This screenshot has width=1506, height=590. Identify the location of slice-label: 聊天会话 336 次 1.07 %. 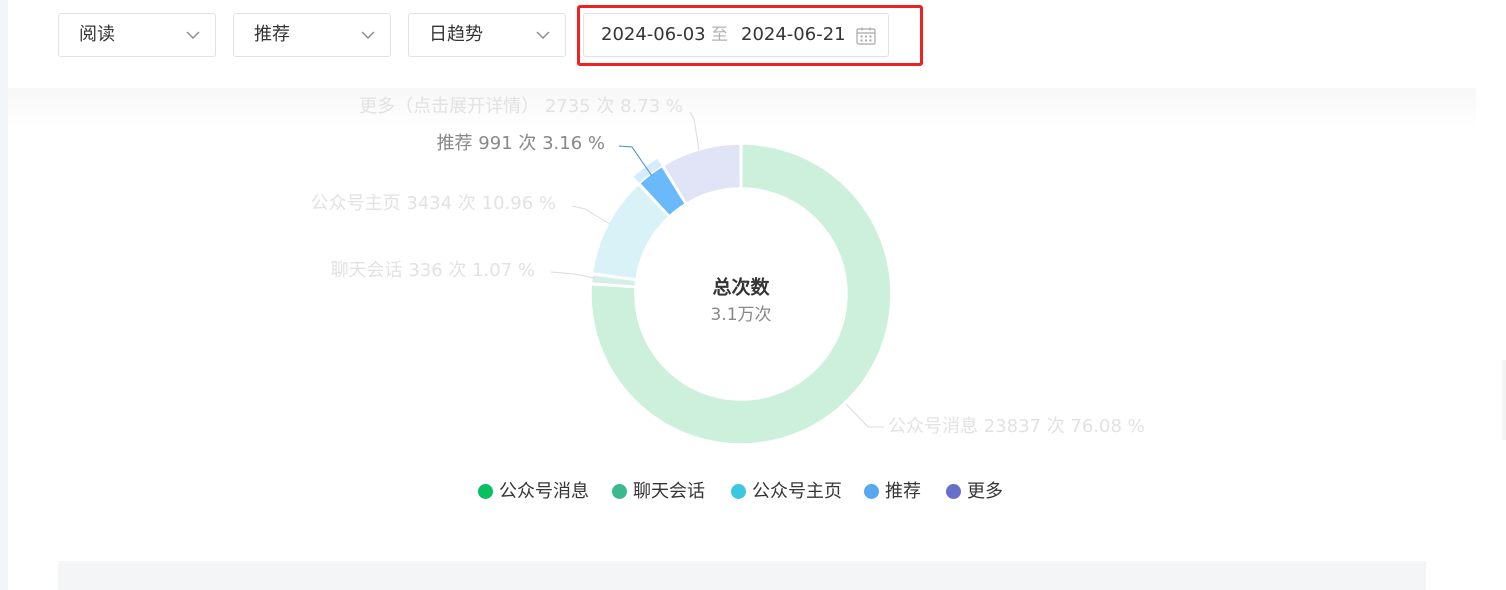
(433, 270).